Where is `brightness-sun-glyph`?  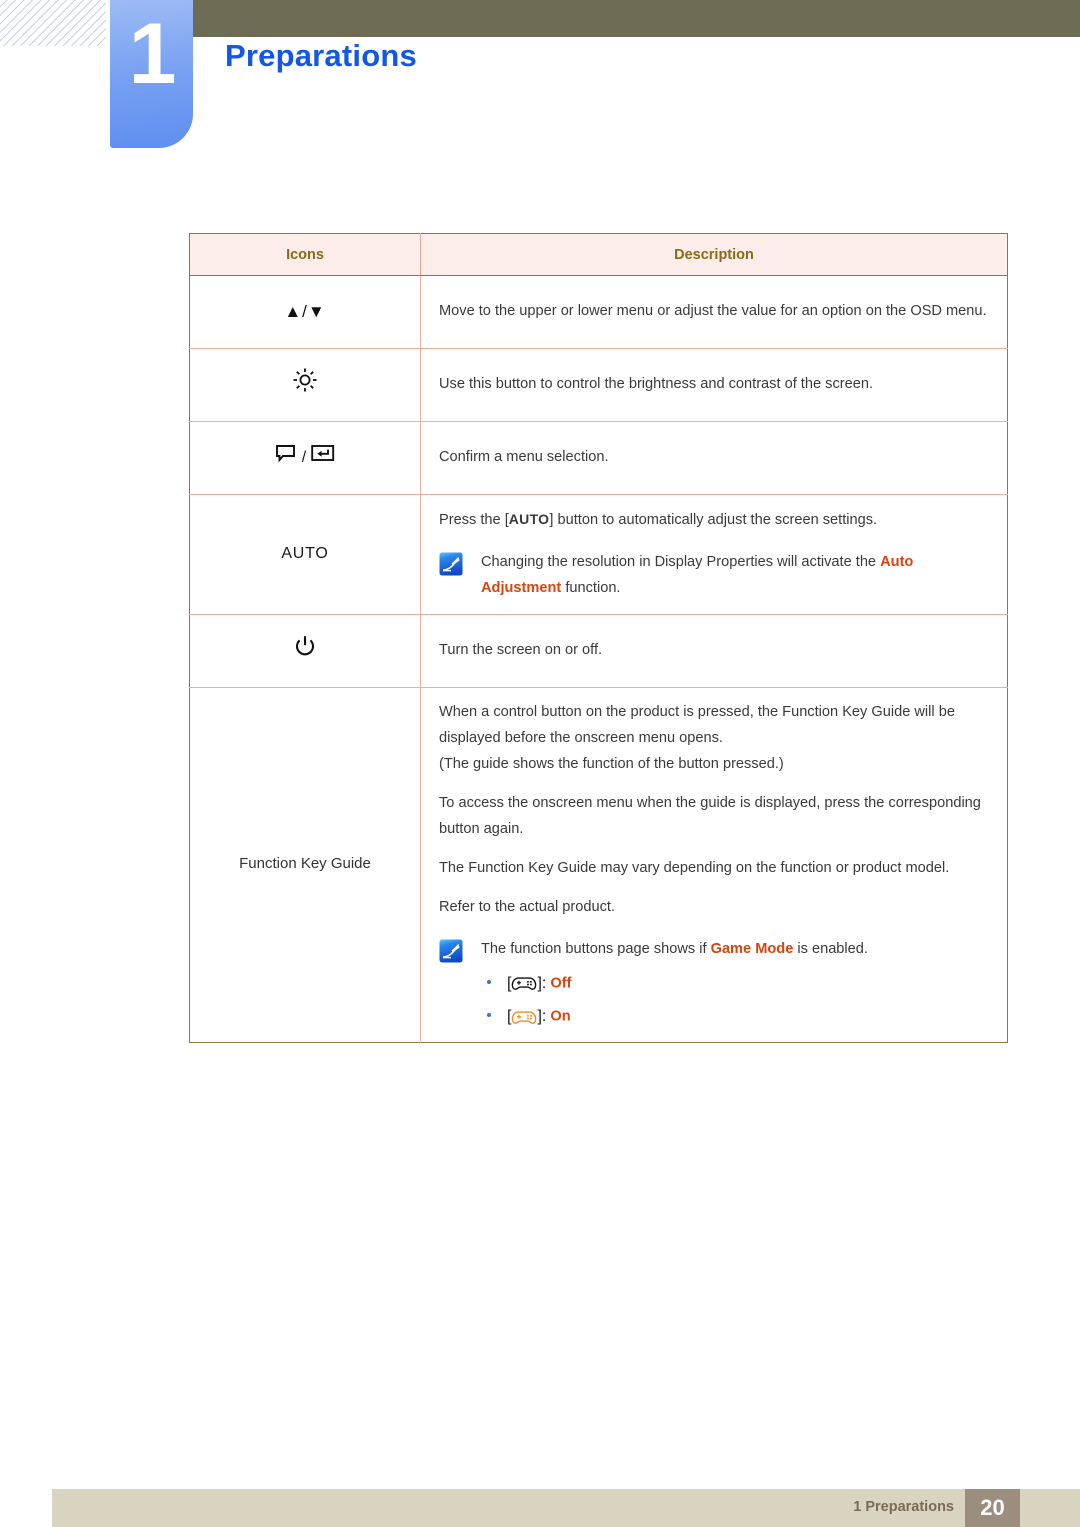
brightness-sun-glyph is located at coordinates (305, 385).